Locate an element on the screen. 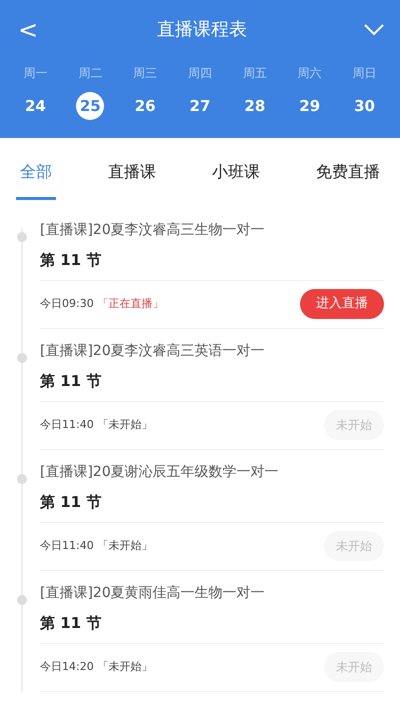  date-button: 25 is located at coordinates (90, 106).